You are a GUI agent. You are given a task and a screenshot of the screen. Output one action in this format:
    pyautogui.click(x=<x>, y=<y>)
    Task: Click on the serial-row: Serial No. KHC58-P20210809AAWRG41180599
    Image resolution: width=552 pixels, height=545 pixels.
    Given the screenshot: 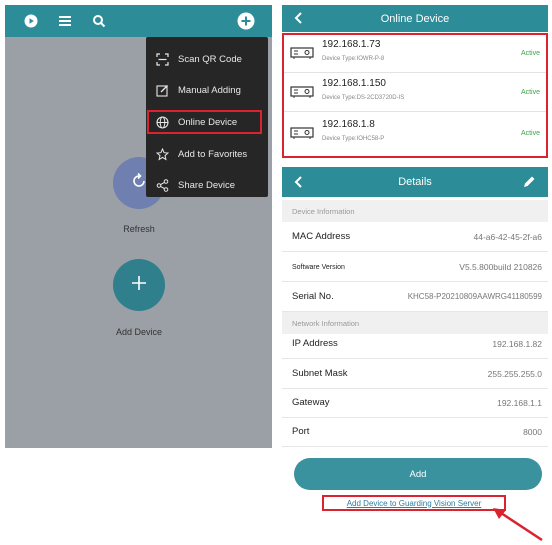 What is the action you would take?
    pyautogui.click(x=415, y=297)
    